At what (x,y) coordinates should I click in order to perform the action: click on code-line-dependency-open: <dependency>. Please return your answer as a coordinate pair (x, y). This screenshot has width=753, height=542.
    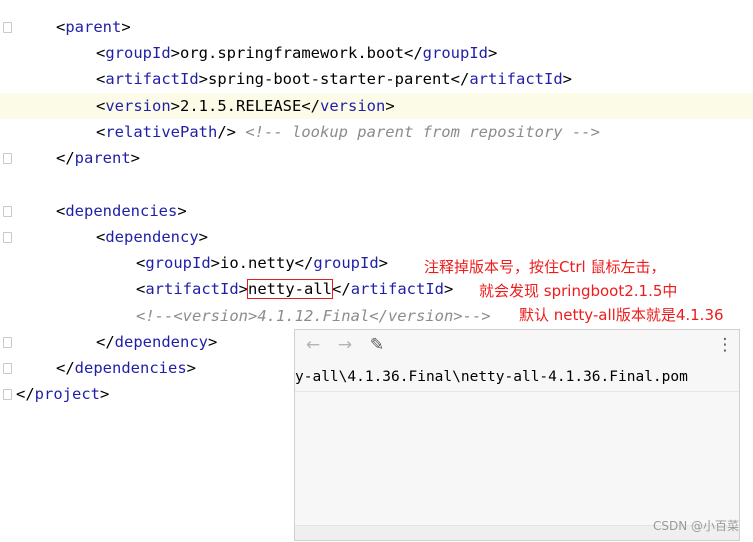
    Looking at the image, I should click on (152, 237).